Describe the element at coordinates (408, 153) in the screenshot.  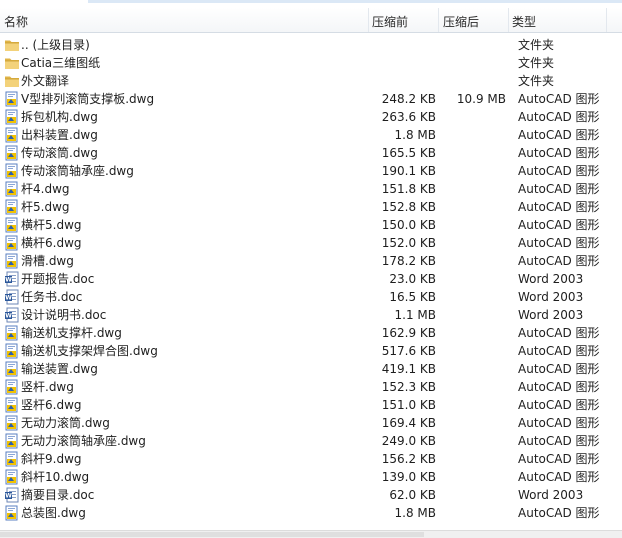
I see `file-size: 165.5 KB` at that location.